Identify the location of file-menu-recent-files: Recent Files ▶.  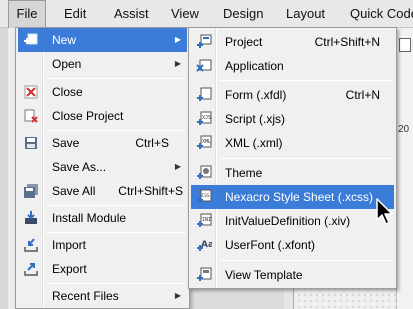
(102, 296).